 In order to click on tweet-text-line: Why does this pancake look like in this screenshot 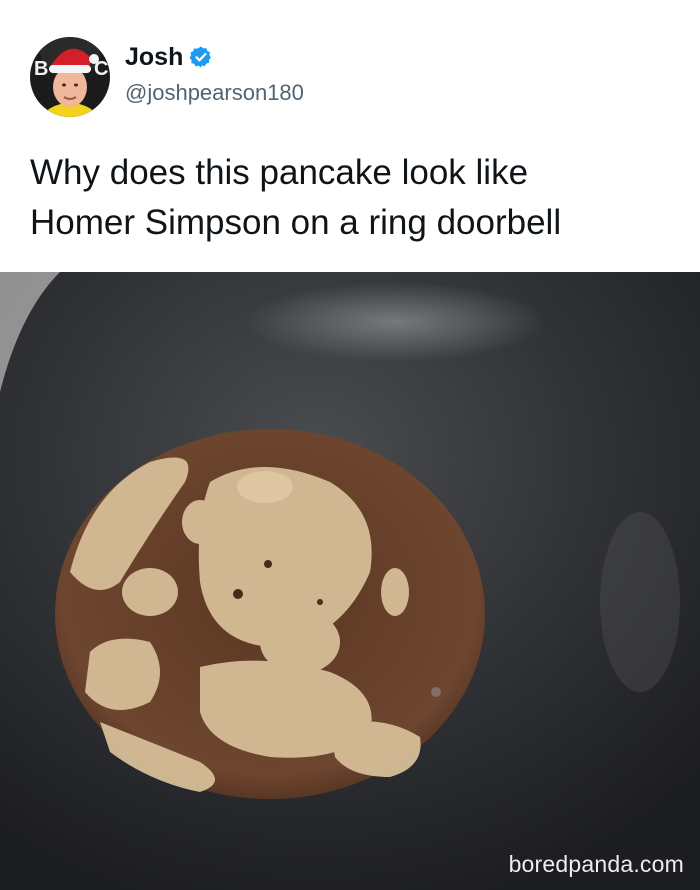, I will do `click(279, 172)`.